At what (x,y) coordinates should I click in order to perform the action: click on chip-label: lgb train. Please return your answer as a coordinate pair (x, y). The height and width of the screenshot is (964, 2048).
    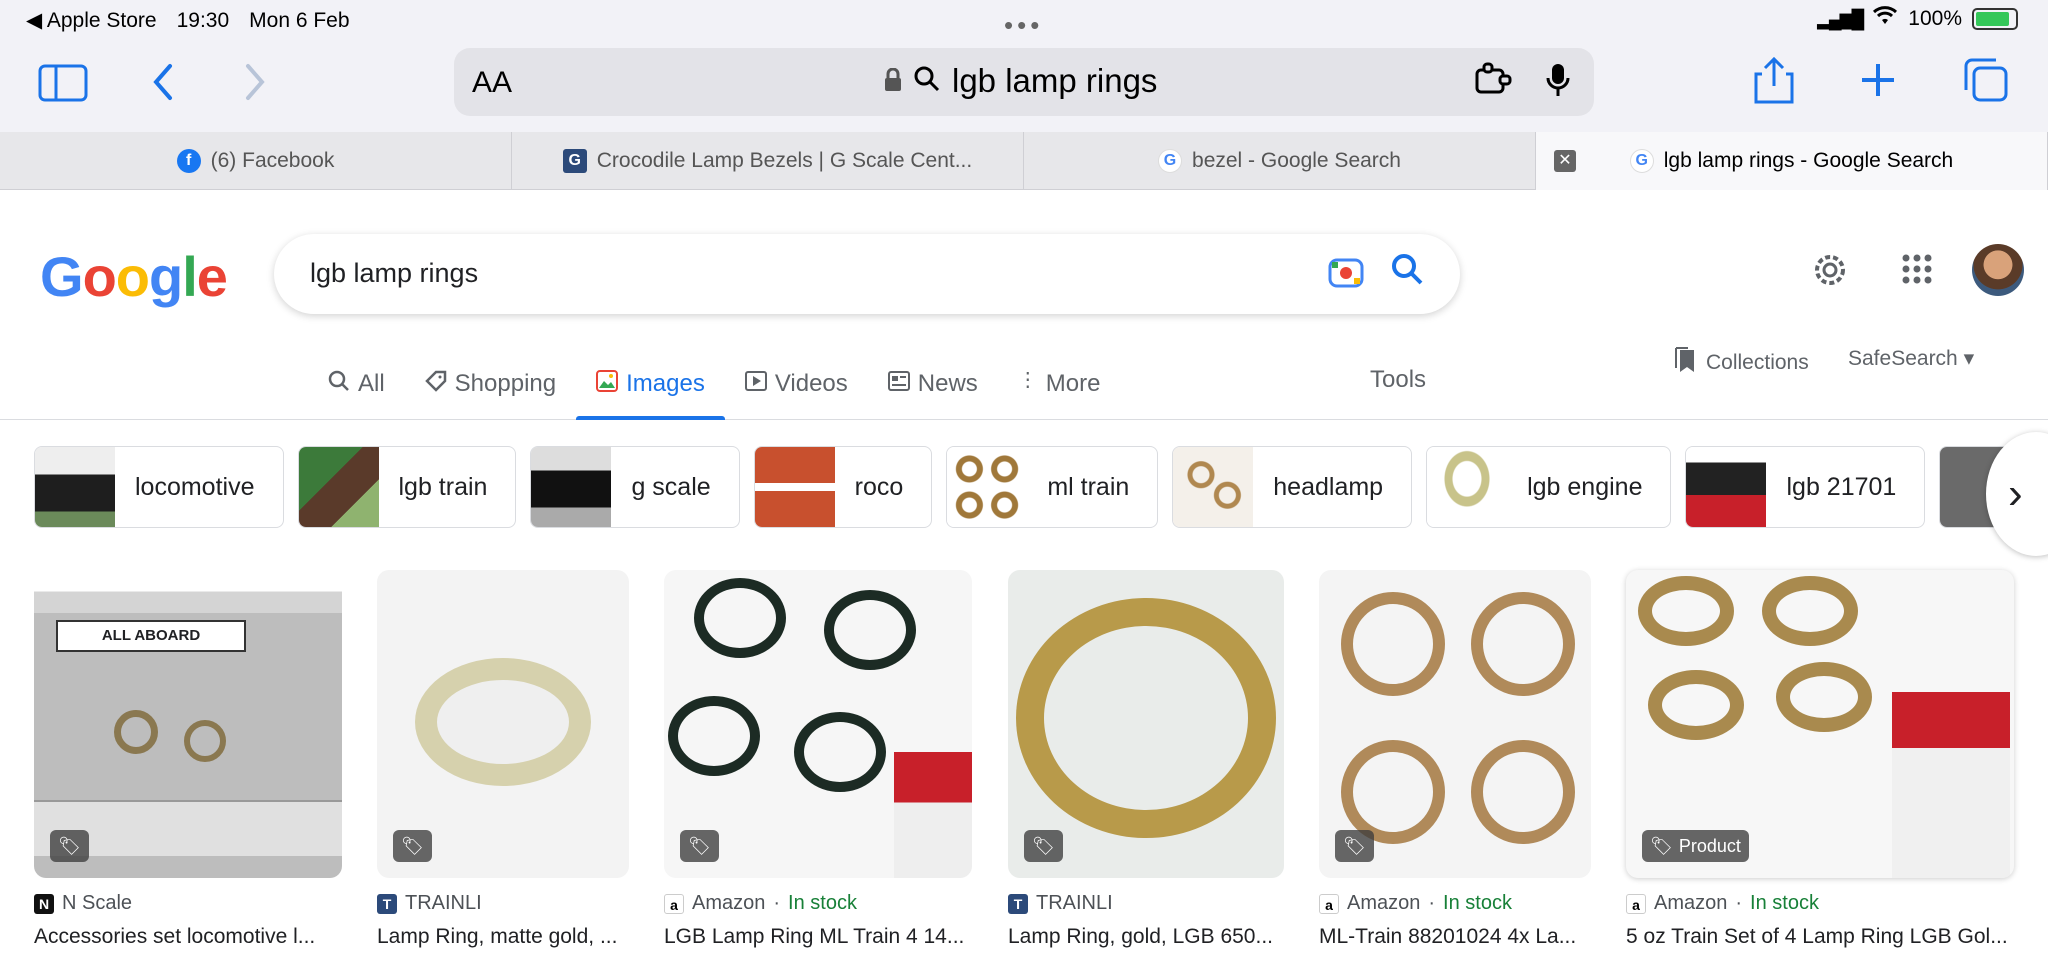
    Looking at the image, I should click on (443, 486).